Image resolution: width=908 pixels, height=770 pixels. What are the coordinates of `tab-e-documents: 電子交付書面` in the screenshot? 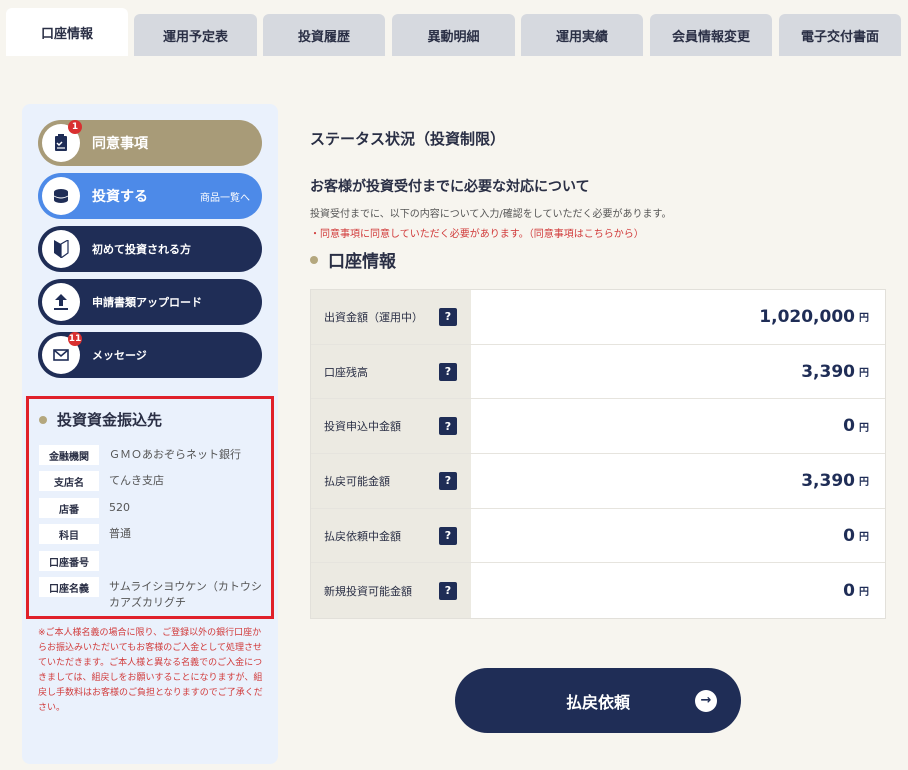 It's located at (840, 35).